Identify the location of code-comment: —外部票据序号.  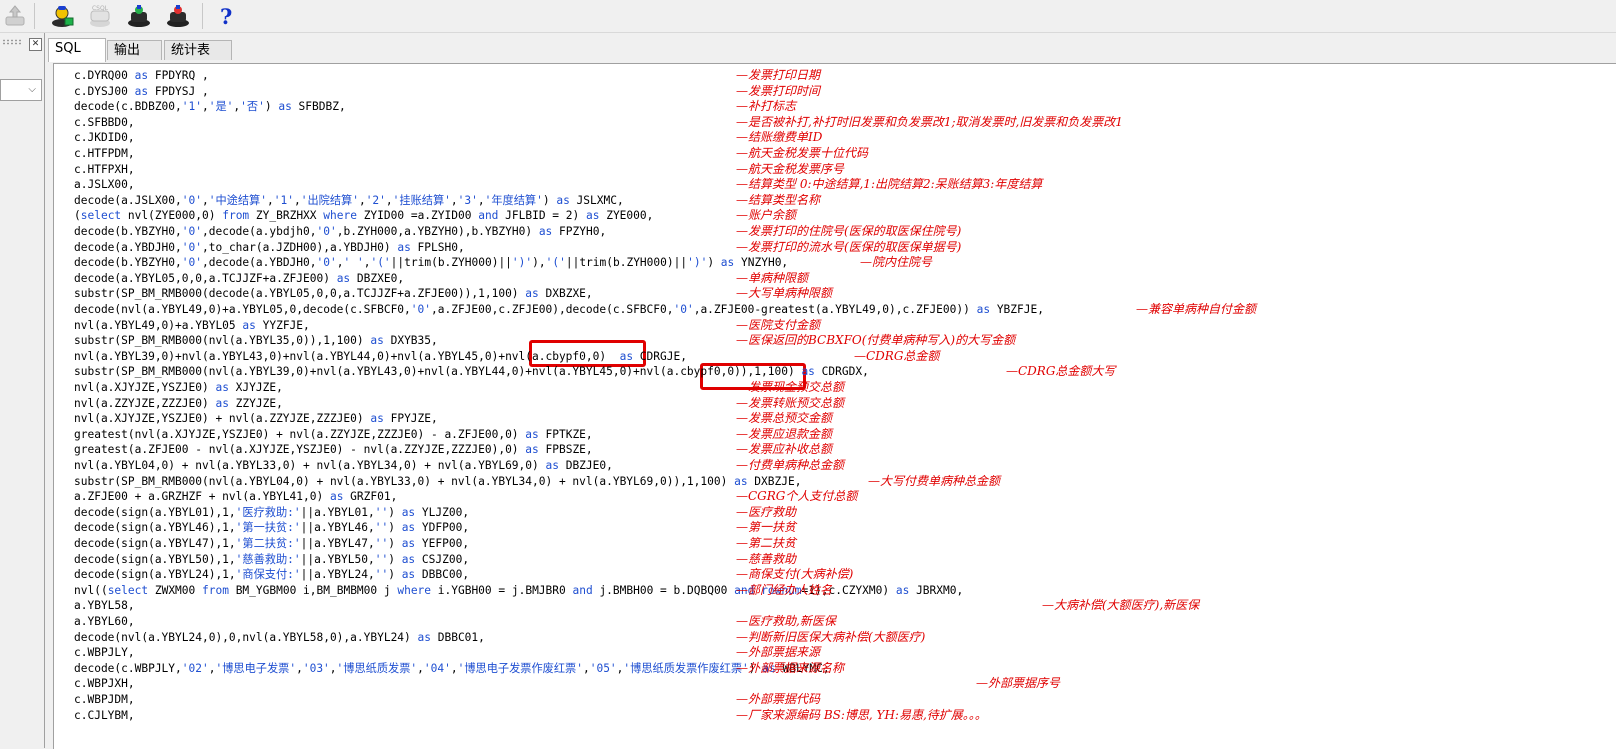
(1018, 683).